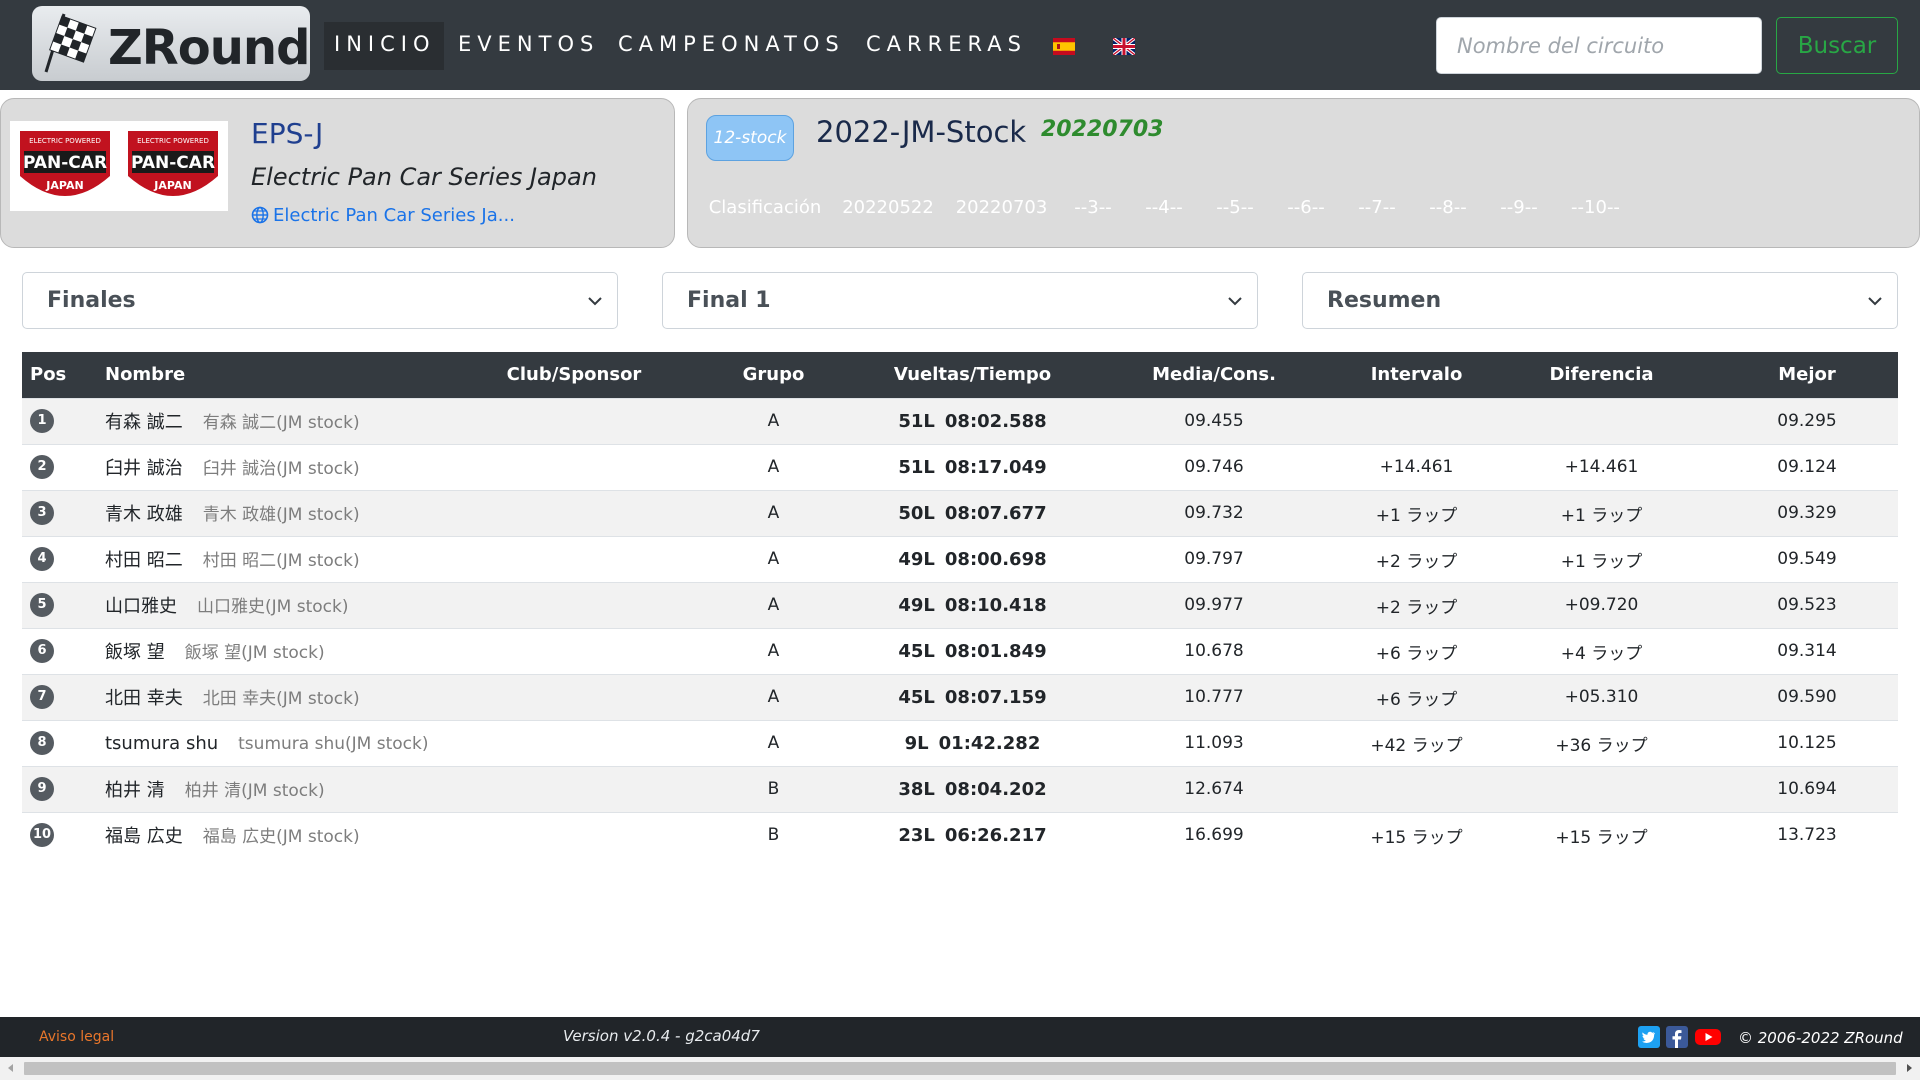 The height and width of the screenshot is (1080, 1920). What do you see at coordinates (11, 1068) in the screenshot?
I see `scroll-left-icon` at bounding box center [11, 1068].